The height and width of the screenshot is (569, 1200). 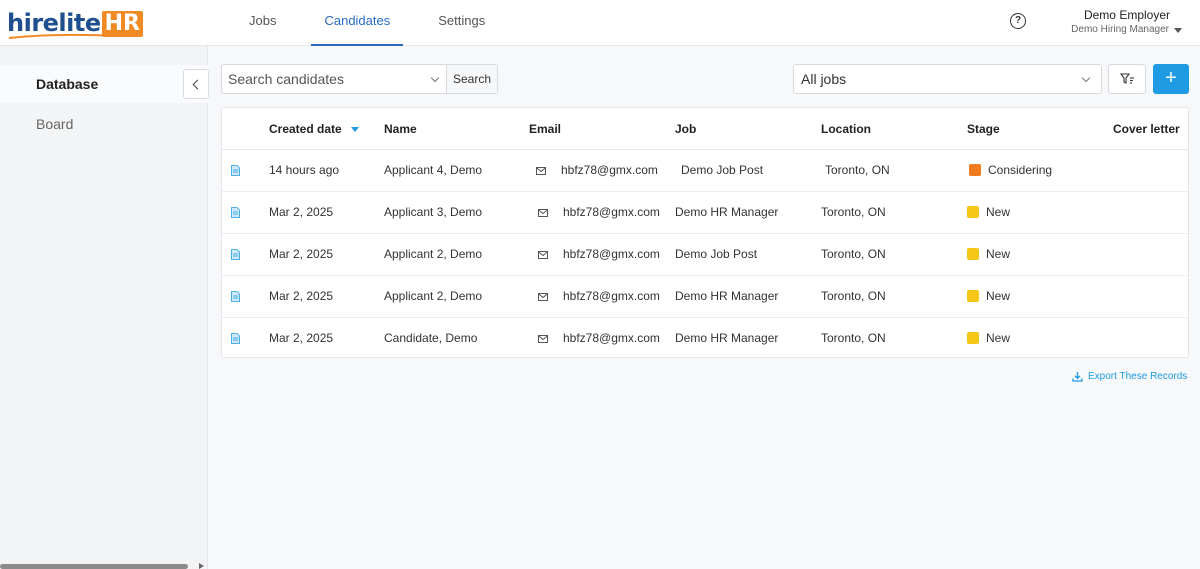 What do you see at coordinates (262, 23) in the screenshot?
I see `tab-jobs: Jobs` at bounding box center [262, 23].